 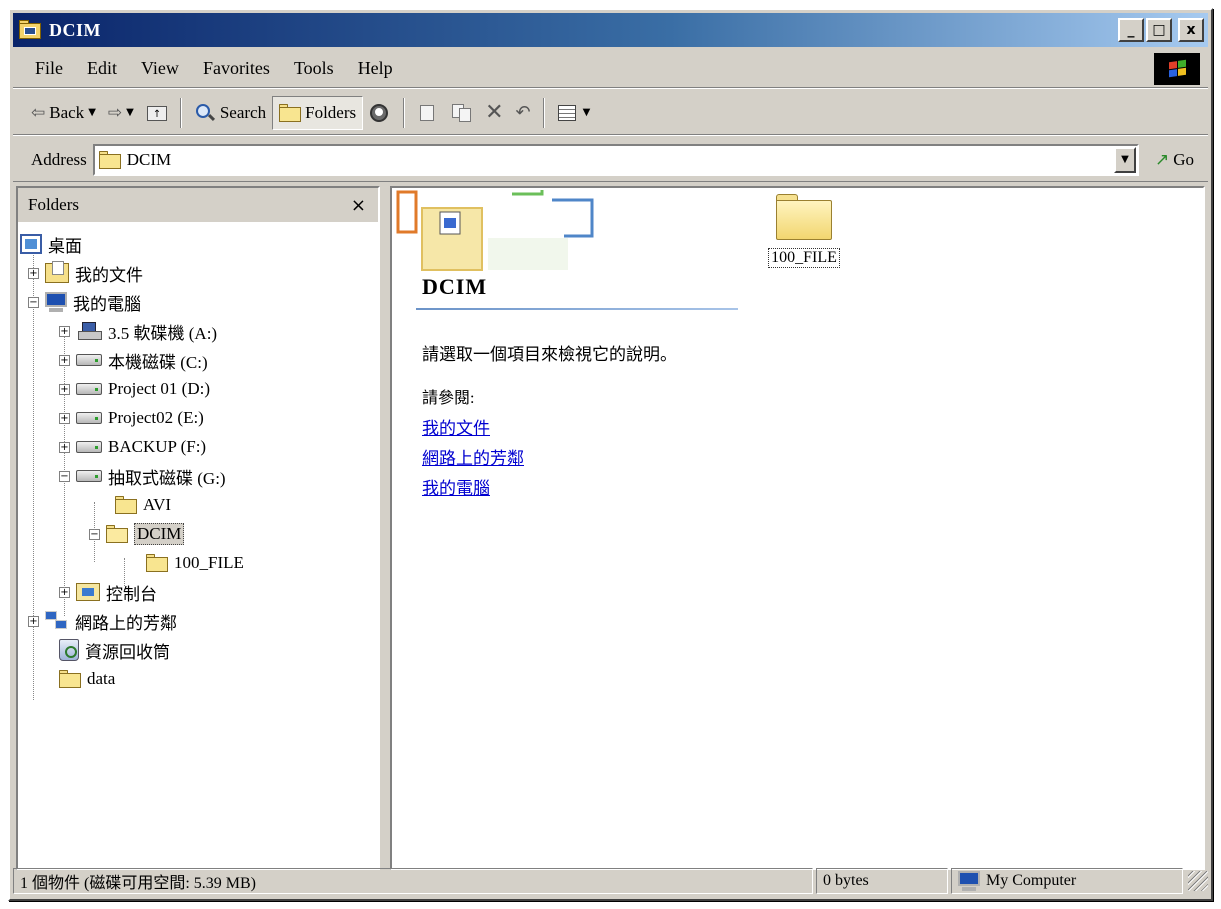 I want to click on address-label: Address, so click(x=59, y=159).